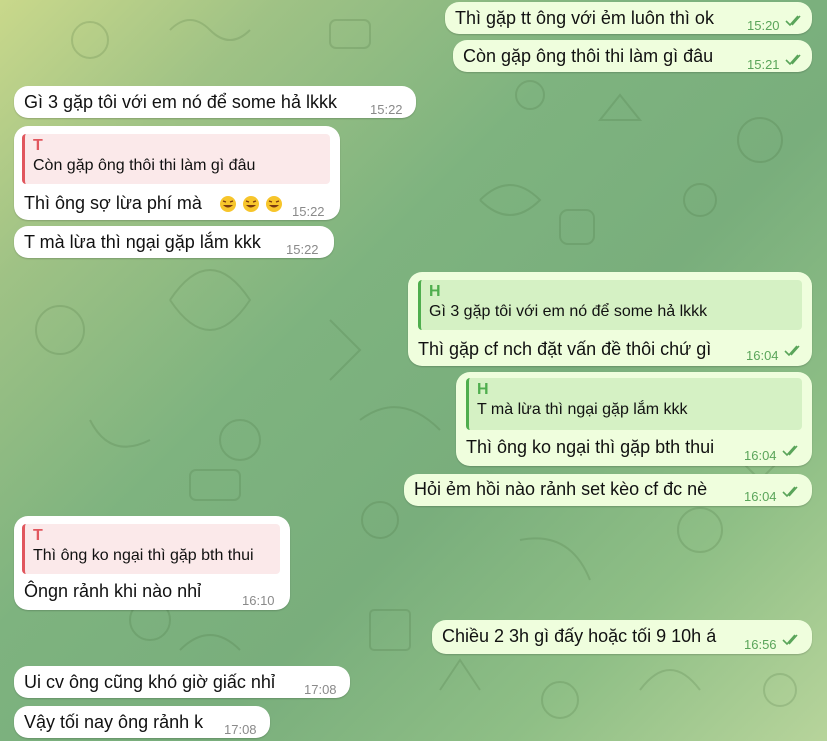 The height and width of the screenshot is (741, 827). Describe the element at coordinates (568, 311) in the screenshot. I see `reply-text: Gì 3 gặp tôi với em nó để some hả lkkk` at that location.